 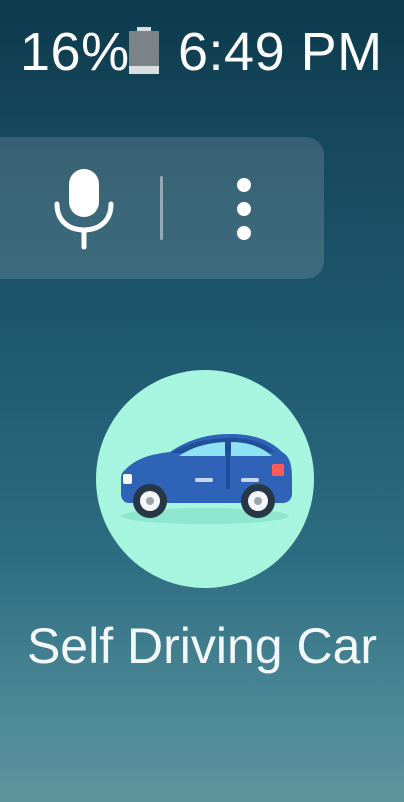 What do you see at coordinates (244, 208) in the screenshot?
I see `more-vertical-icon` at bounding box center [244, 208].